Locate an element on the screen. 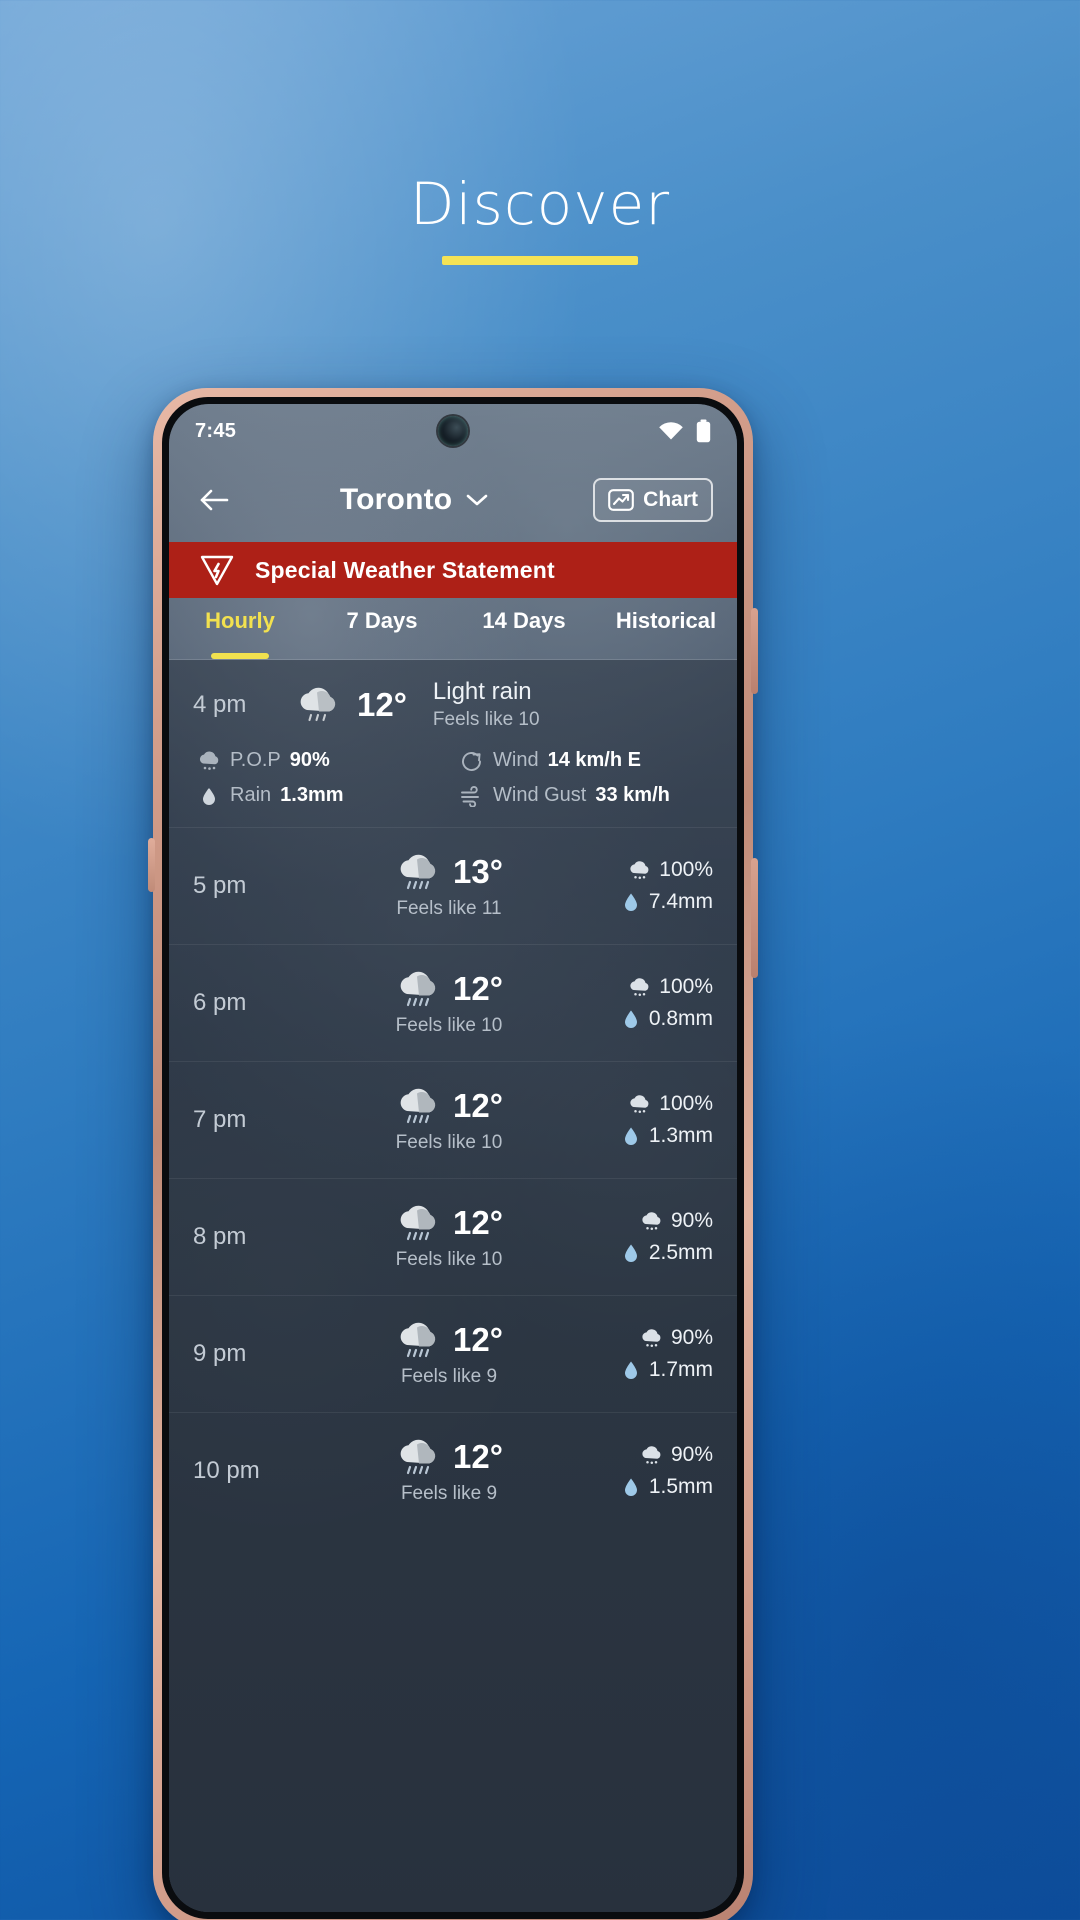 This screenshot has height=1920, width=1080. hourly-row-time: 8 pm is located at coordinates (220, 1236).